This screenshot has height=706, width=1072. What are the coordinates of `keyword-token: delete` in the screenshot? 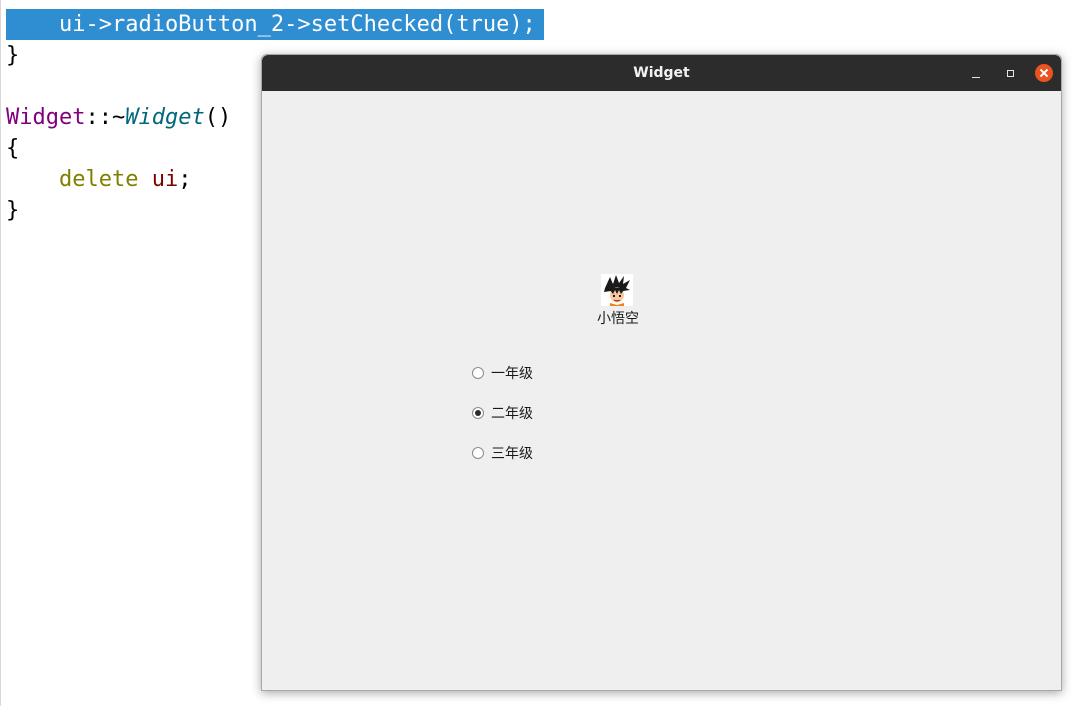 It's located at (98, 179).